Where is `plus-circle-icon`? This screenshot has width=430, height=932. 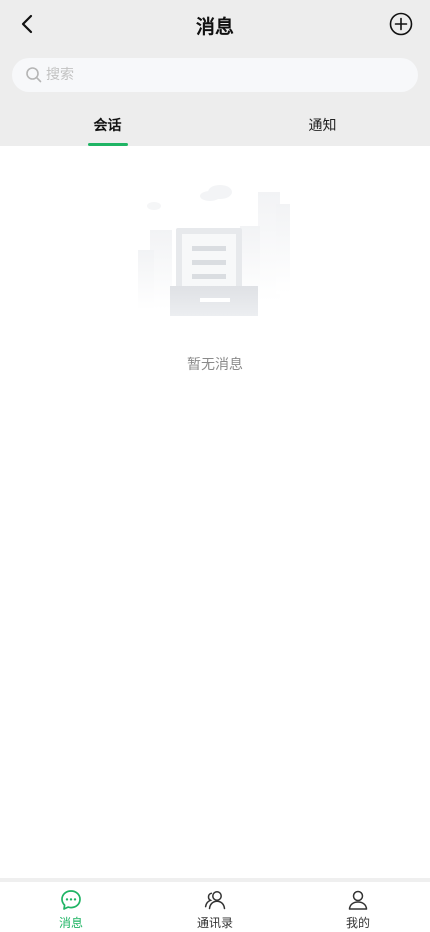 plus-circle-icon is located at coordinates (401, 24).